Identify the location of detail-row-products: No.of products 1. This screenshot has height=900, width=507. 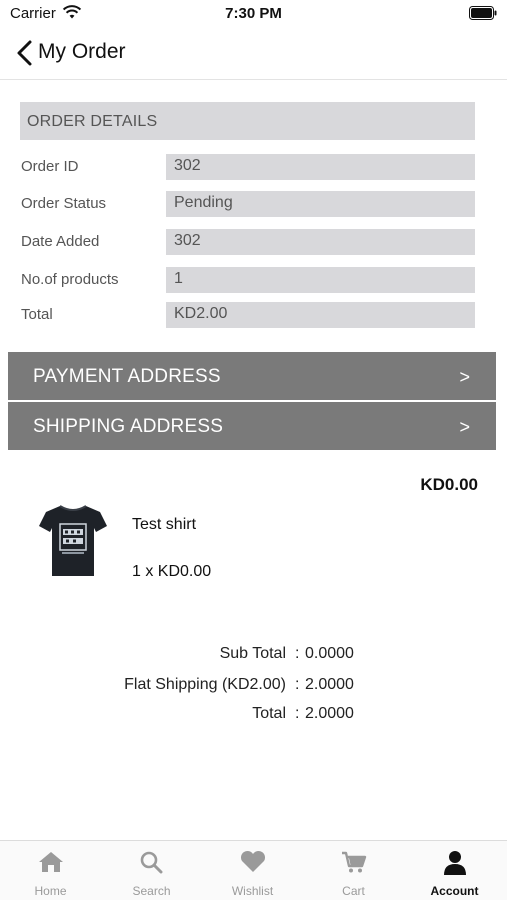
(247, 280).